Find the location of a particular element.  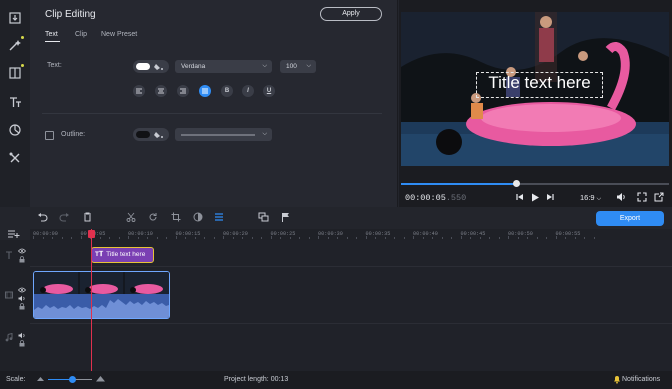

ruler-time-label: 00:00:10 is located at coordinates (140, 234).